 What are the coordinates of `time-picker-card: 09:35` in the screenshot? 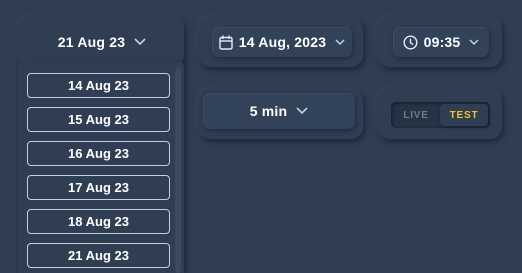 It's located at (440, 42).